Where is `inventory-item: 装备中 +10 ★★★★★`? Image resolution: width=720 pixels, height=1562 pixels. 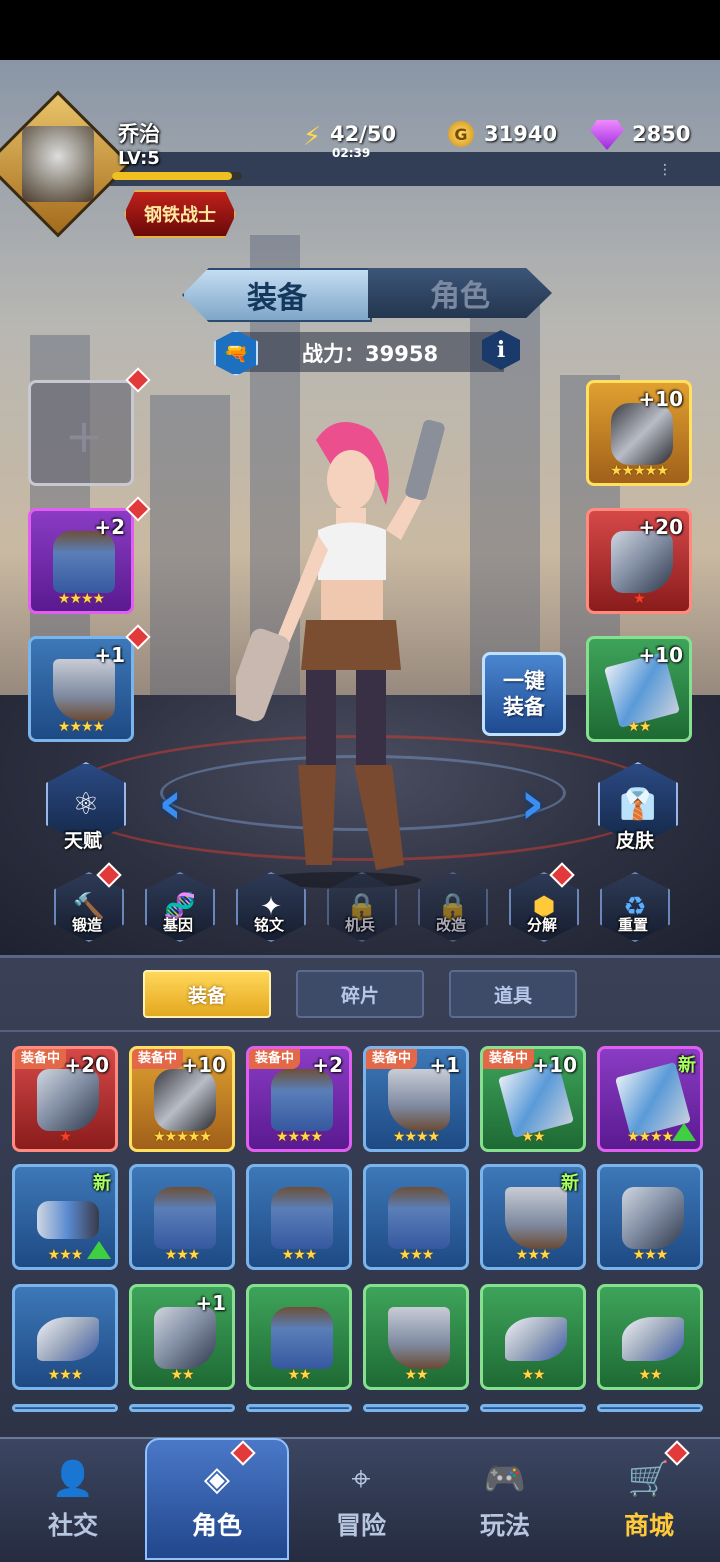
inventory-item: 装备中 +10 ★★★★★ is located at coordinates (182, 1099).